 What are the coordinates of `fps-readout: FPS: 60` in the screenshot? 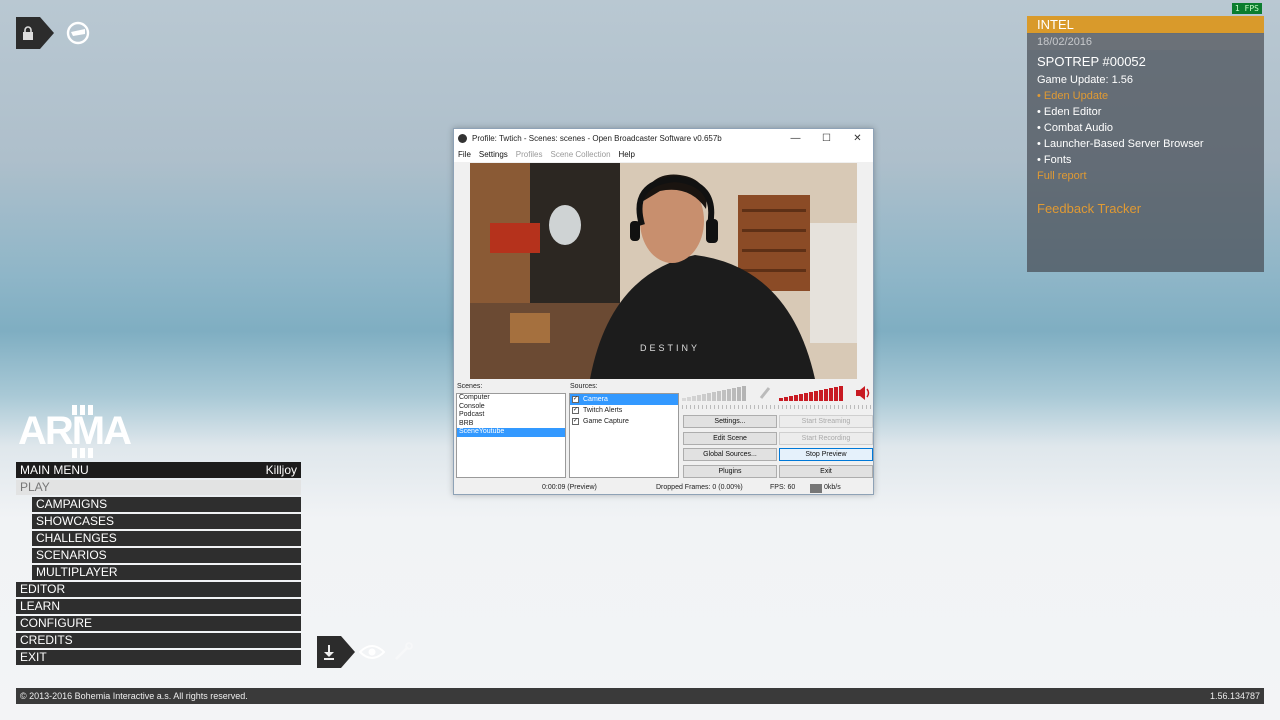 It's located at (783, 487).